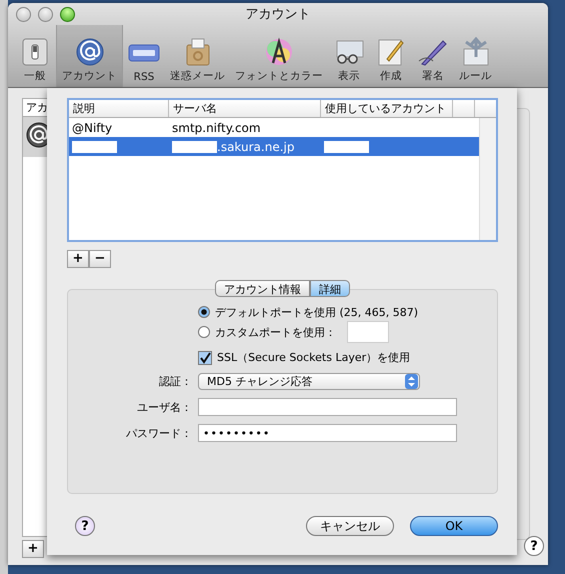 The width and height of the screenshot is (565, 574). What do you see at coordinates (262, 288) in the screenshot?
I see `tab: アカウント情報` at bounding box center [262, 288].